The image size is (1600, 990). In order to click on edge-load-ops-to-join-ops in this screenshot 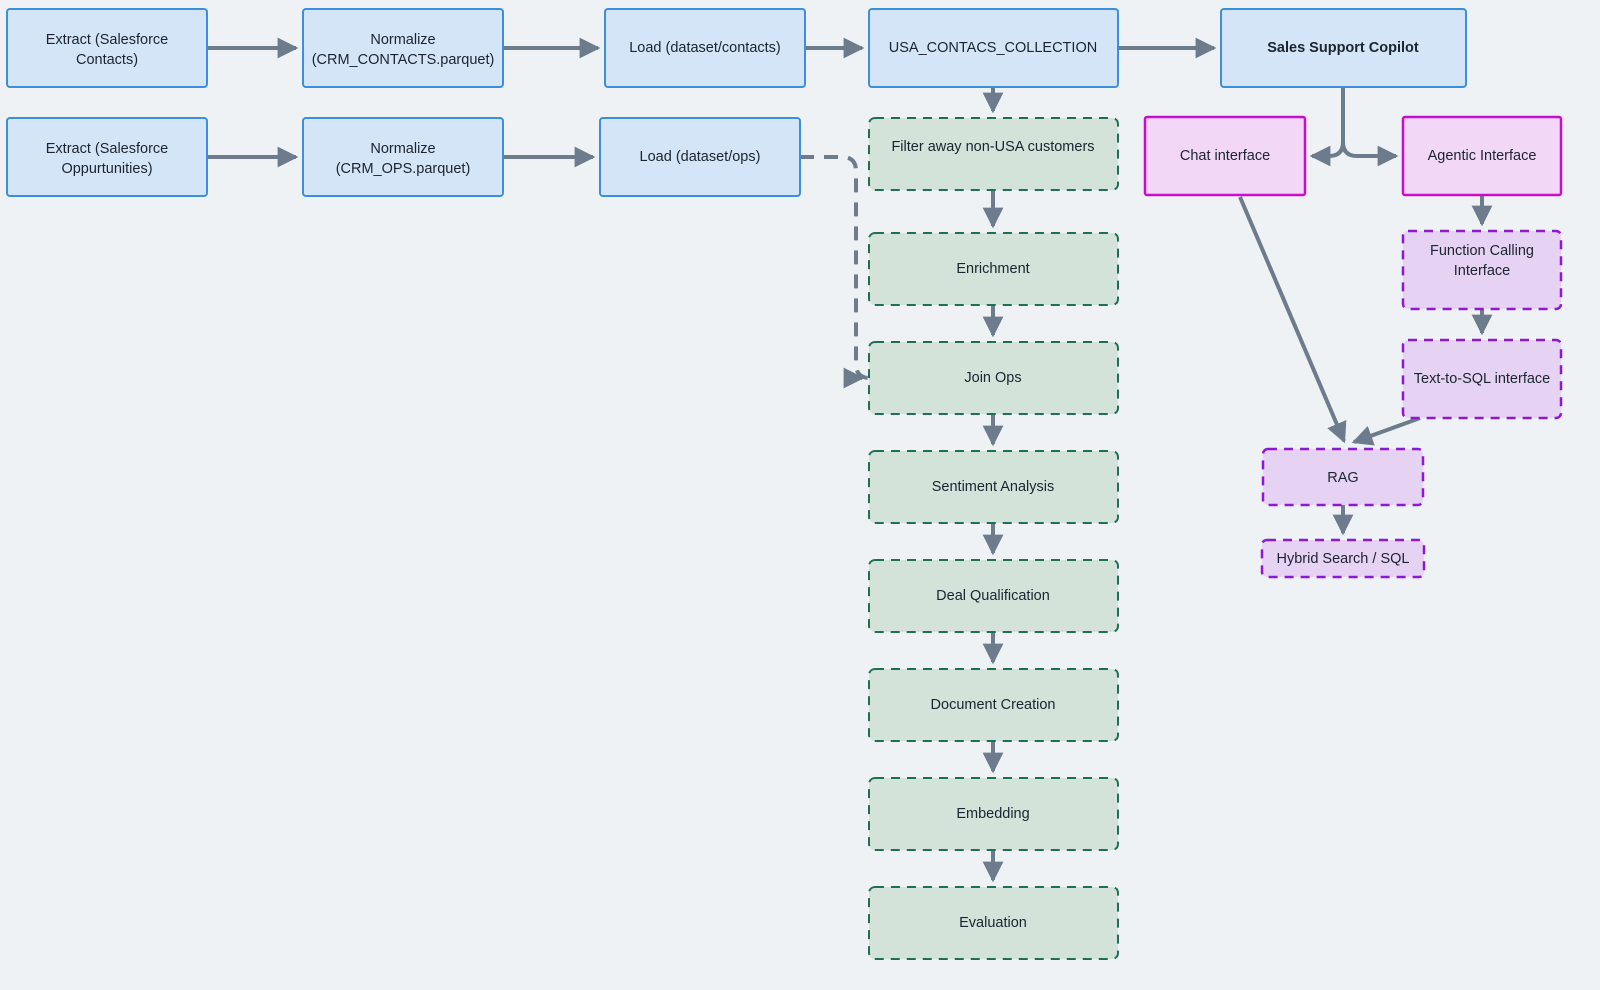, I will do `click(835, 267)`.